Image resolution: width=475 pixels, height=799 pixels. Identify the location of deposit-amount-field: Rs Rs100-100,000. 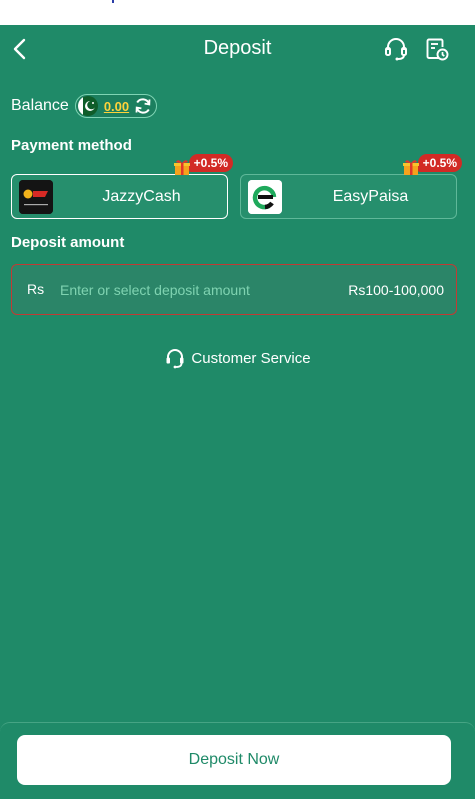
(234, 289).